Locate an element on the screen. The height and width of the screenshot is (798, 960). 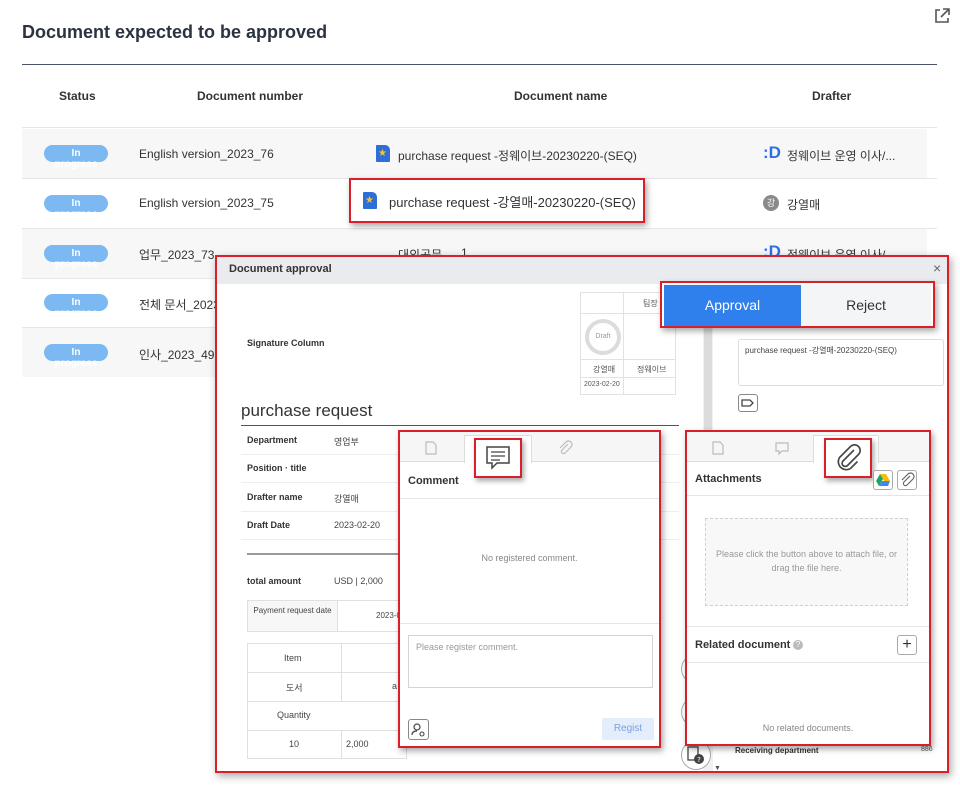
quantity-label: Quantity is located at coordinates (294, 715).